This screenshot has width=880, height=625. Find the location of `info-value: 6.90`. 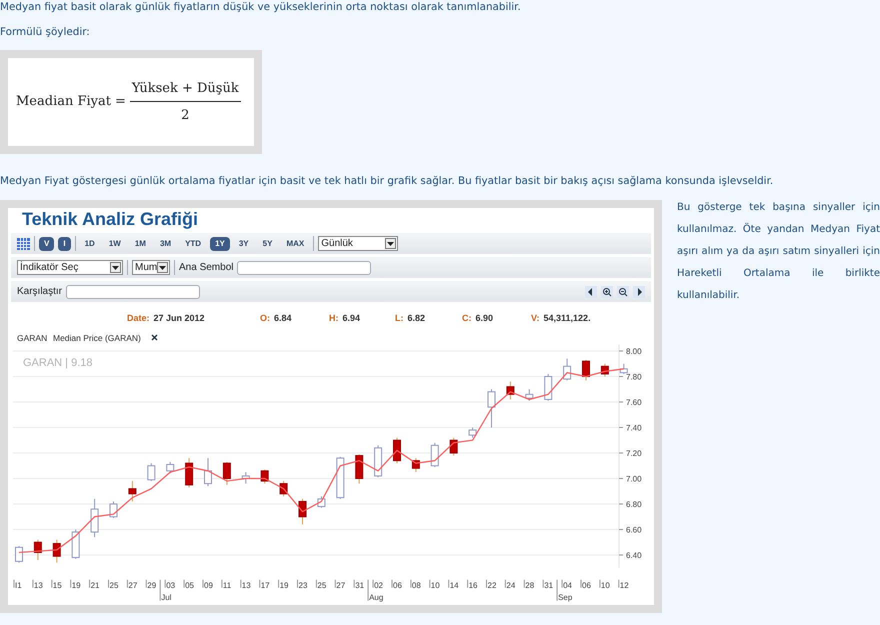

info-value: 6.90 is located at coordinates (485, 319).